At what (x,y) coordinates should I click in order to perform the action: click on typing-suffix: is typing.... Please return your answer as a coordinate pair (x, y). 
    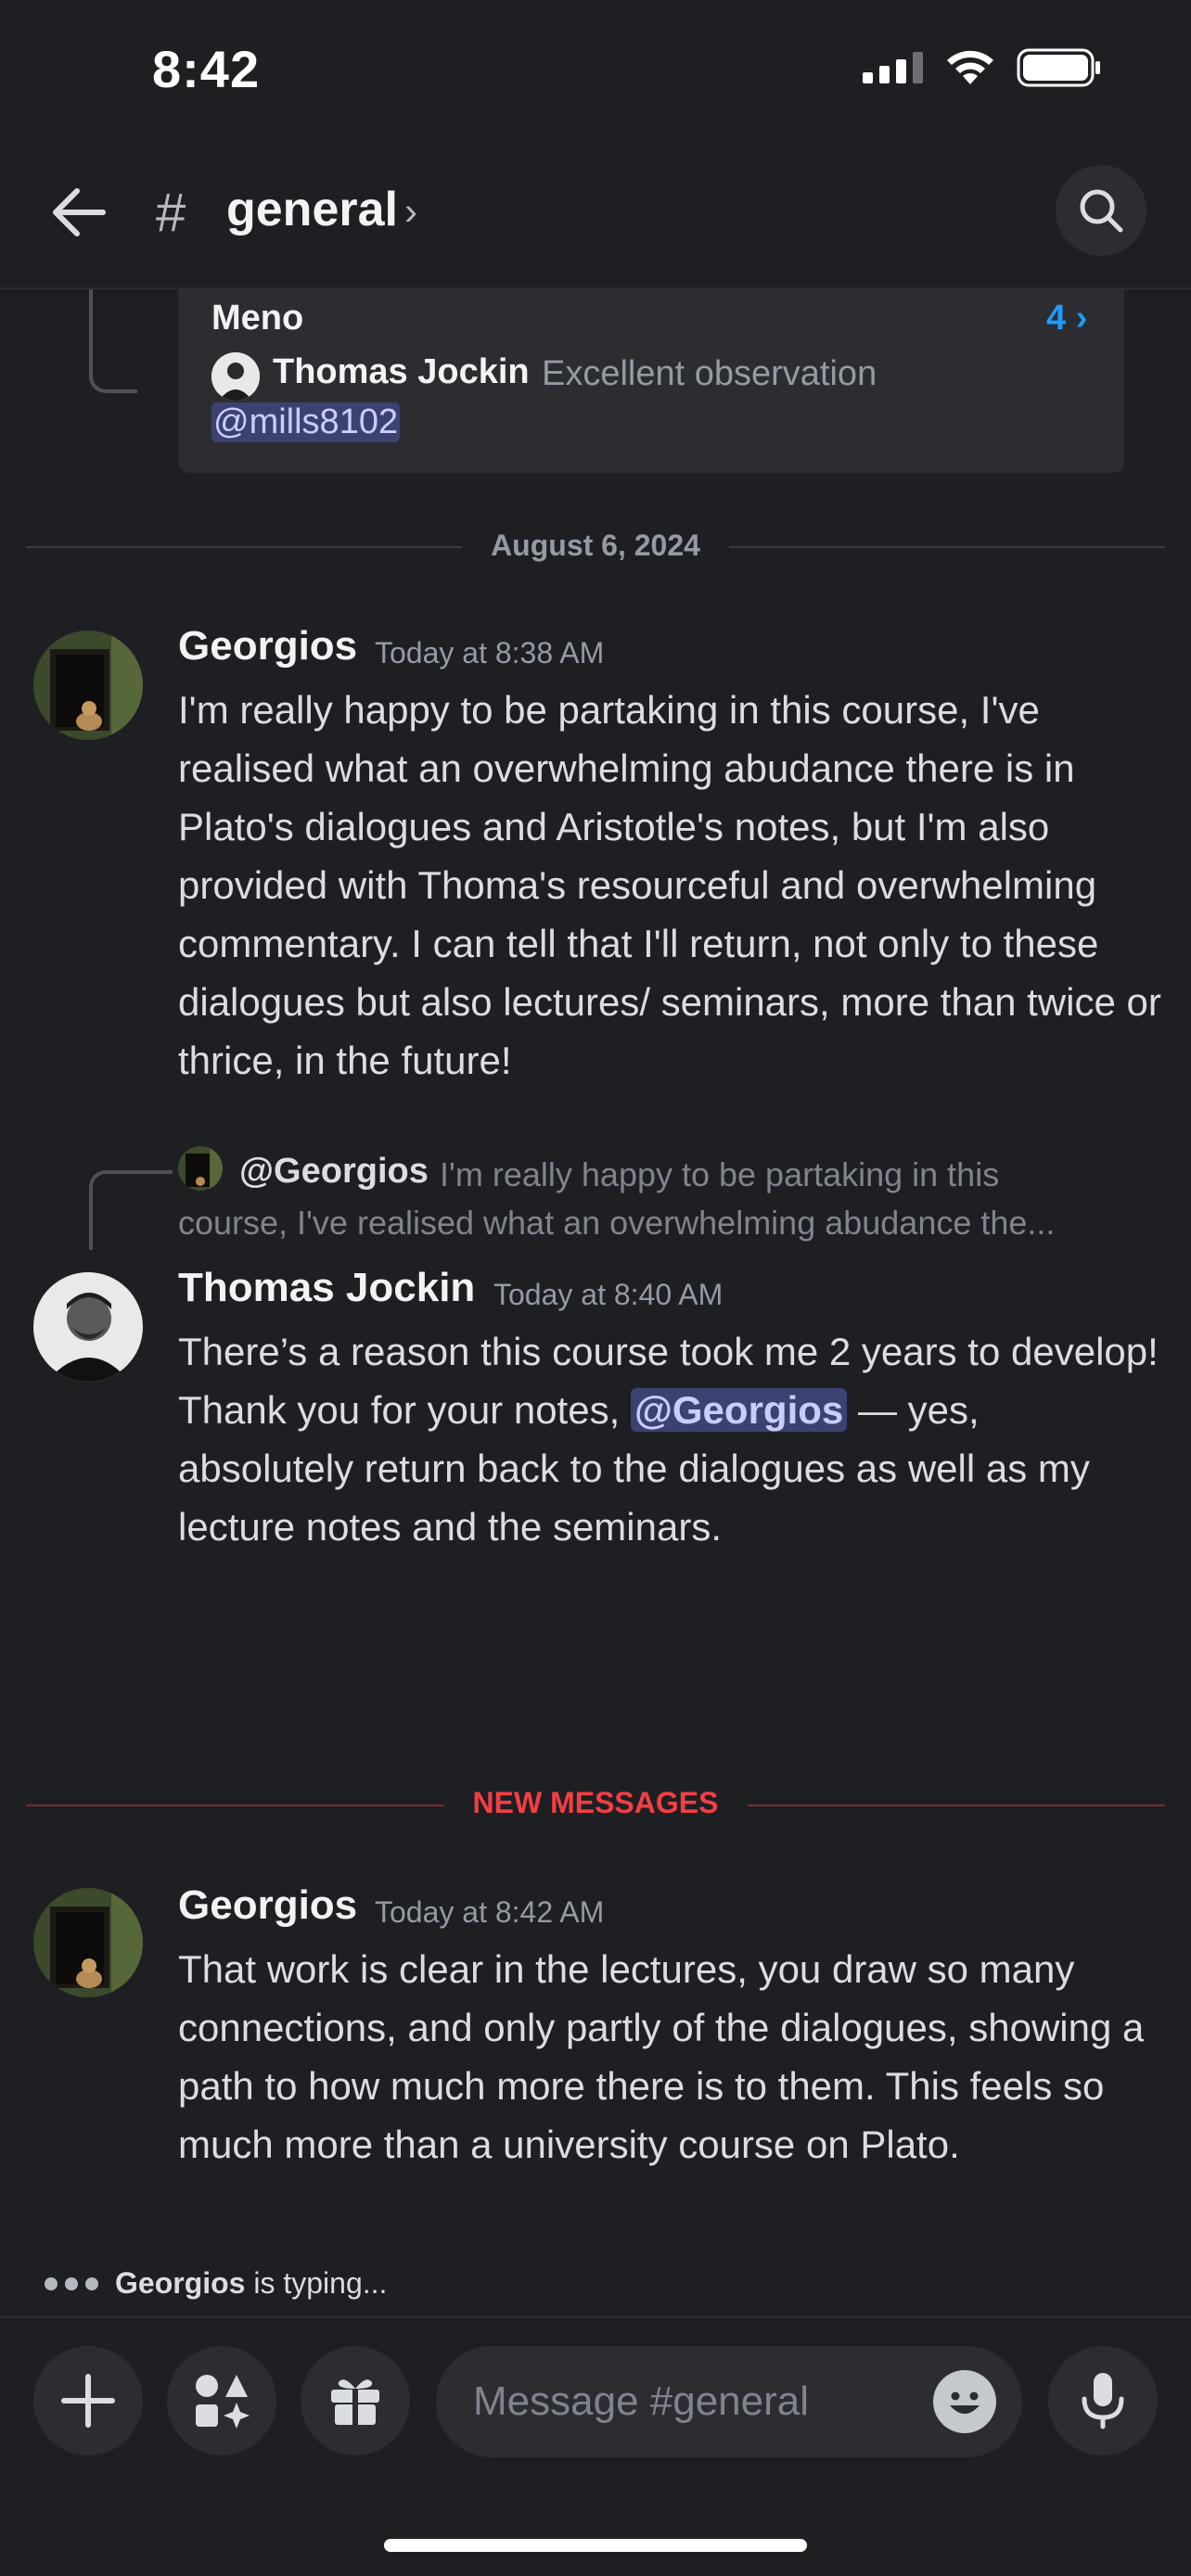
    Looking at the image, I should click on (321, 2283).